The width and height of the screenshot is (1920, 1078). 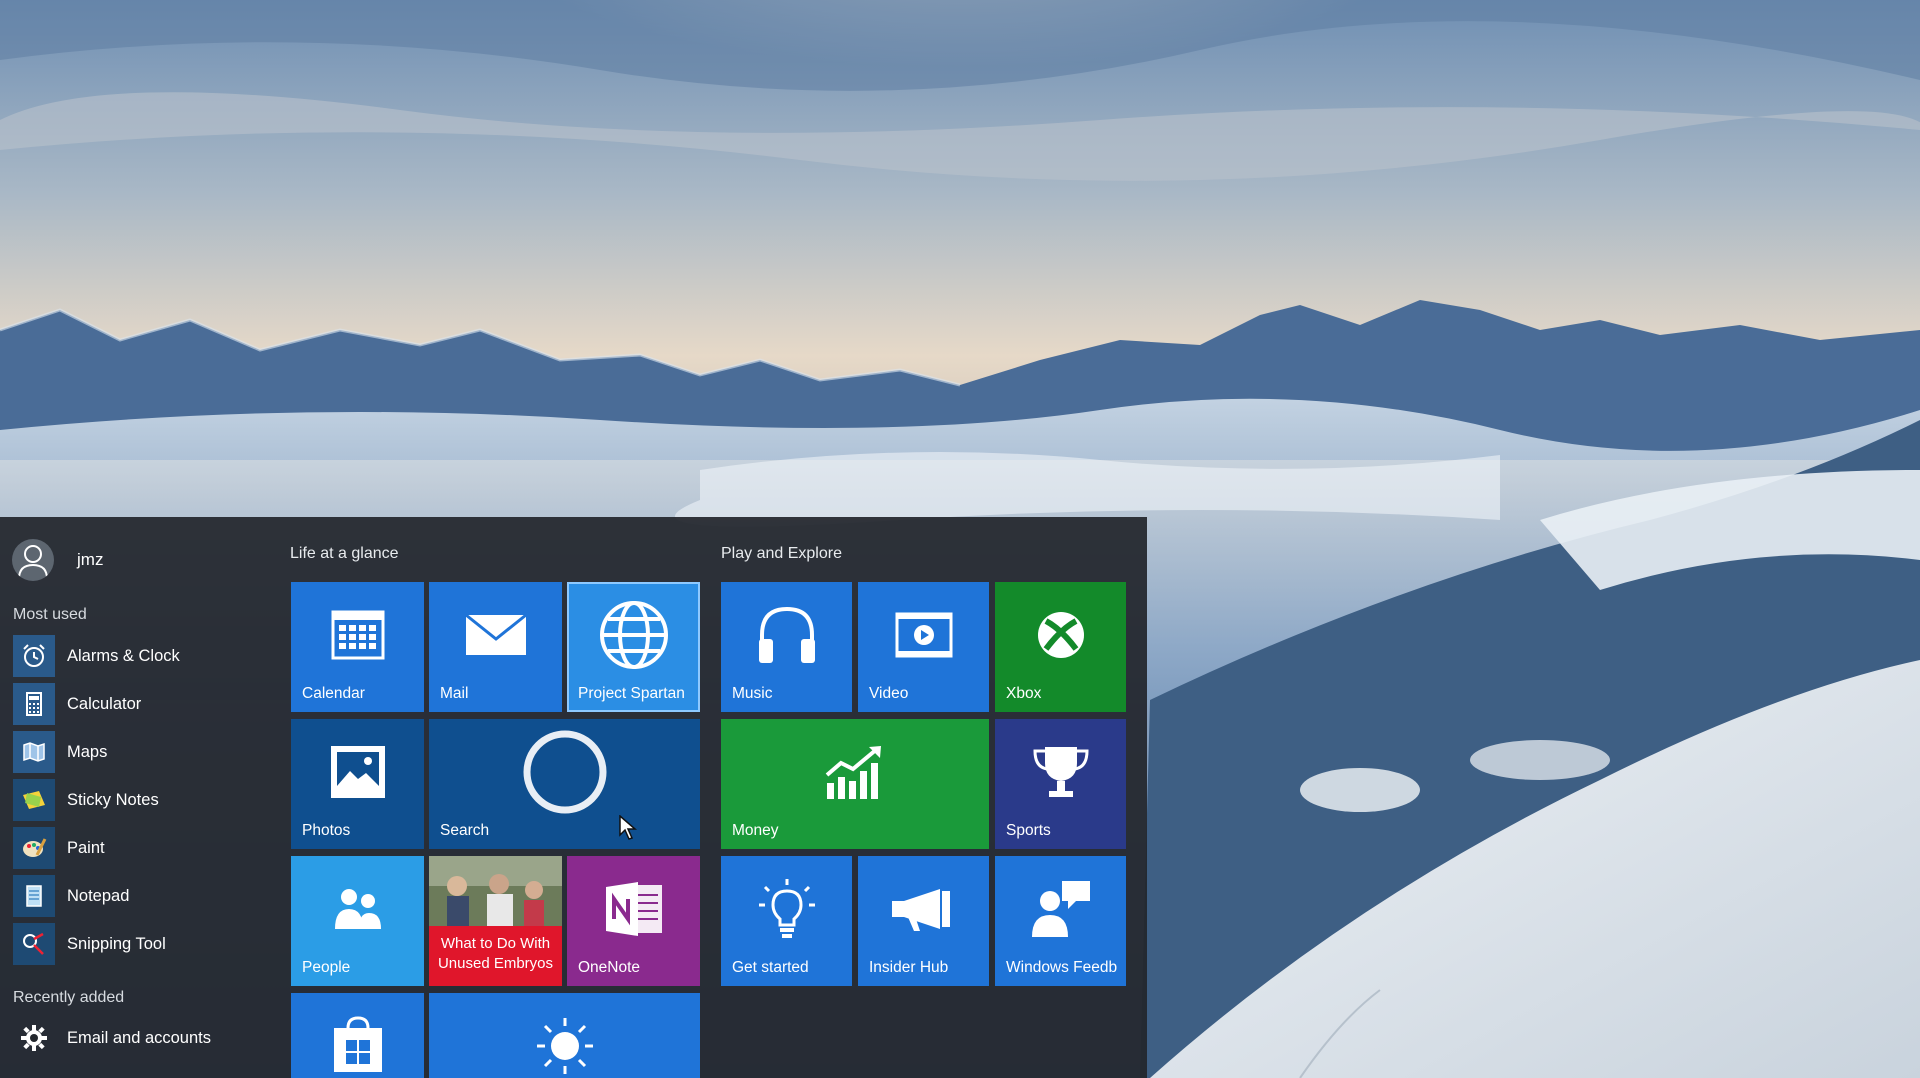 What do you see at coordinates (123, 655) in the screenshot?
I see `app-label: Alarms & Clock` at bounding box center [123, 655].